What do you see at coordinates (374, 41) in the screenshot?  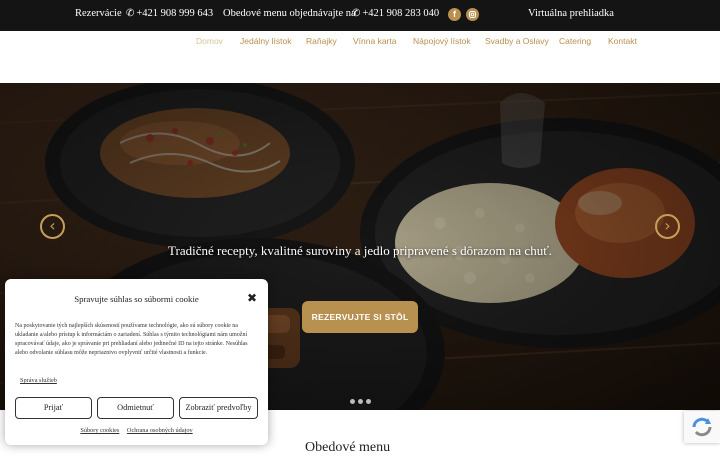 I see `nav-wine-list: Vínna karta` at bounding box center [374, 41].